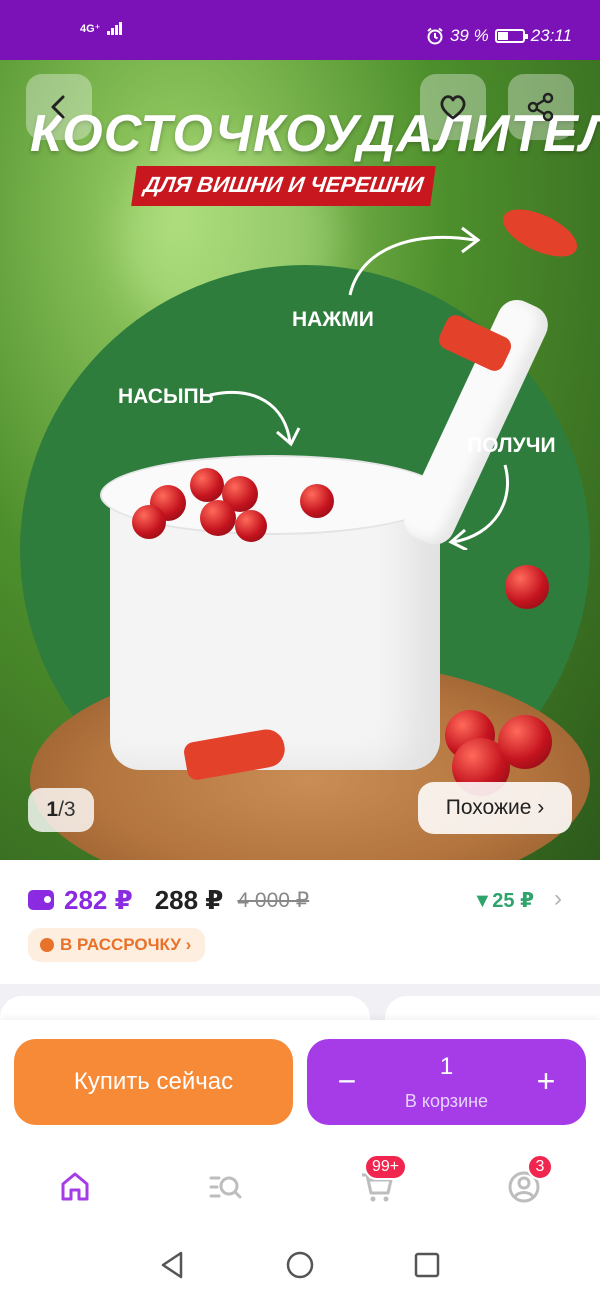 Image resolution: width=600 pixels, height=1299 pixels. I want to click on chevron-left-icon, so click(58, 107).